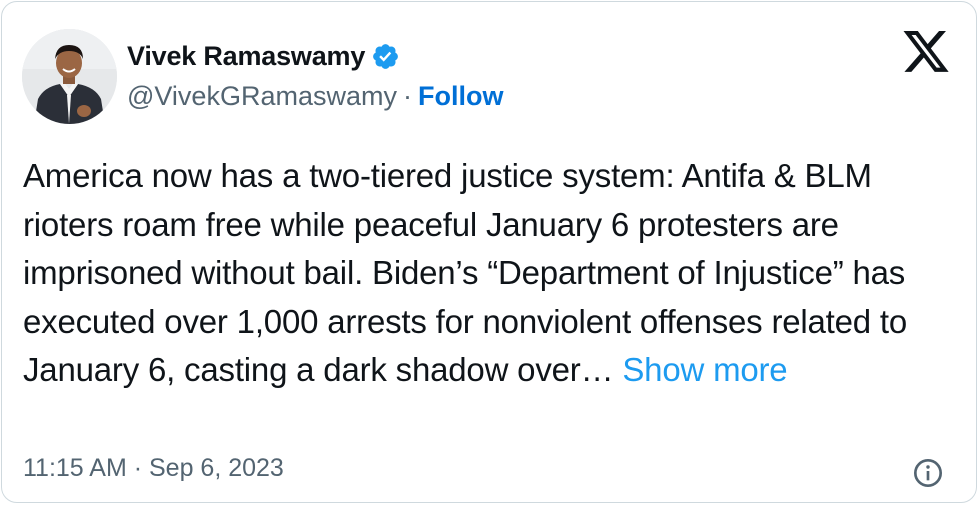  Describe the element at coordinates (926, 53) in the screenshot. I see `x-logo-icon` at that location.